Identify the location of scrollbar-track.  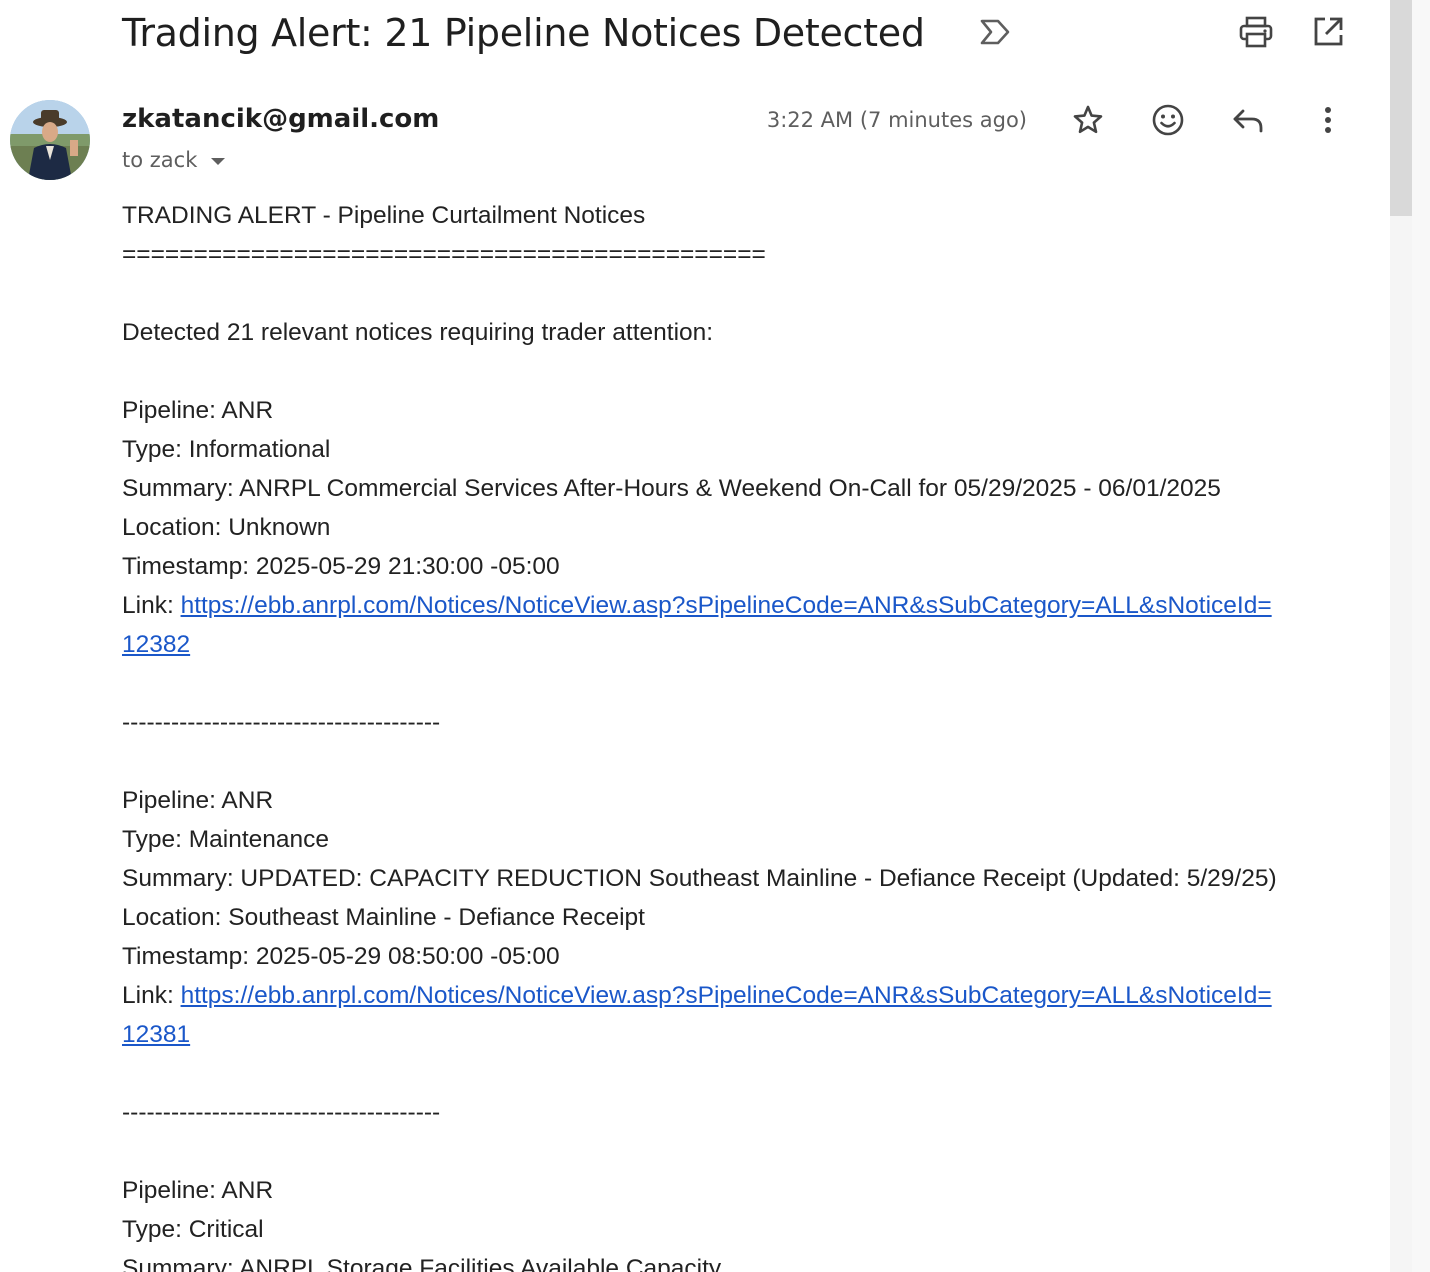
(1421, 636).